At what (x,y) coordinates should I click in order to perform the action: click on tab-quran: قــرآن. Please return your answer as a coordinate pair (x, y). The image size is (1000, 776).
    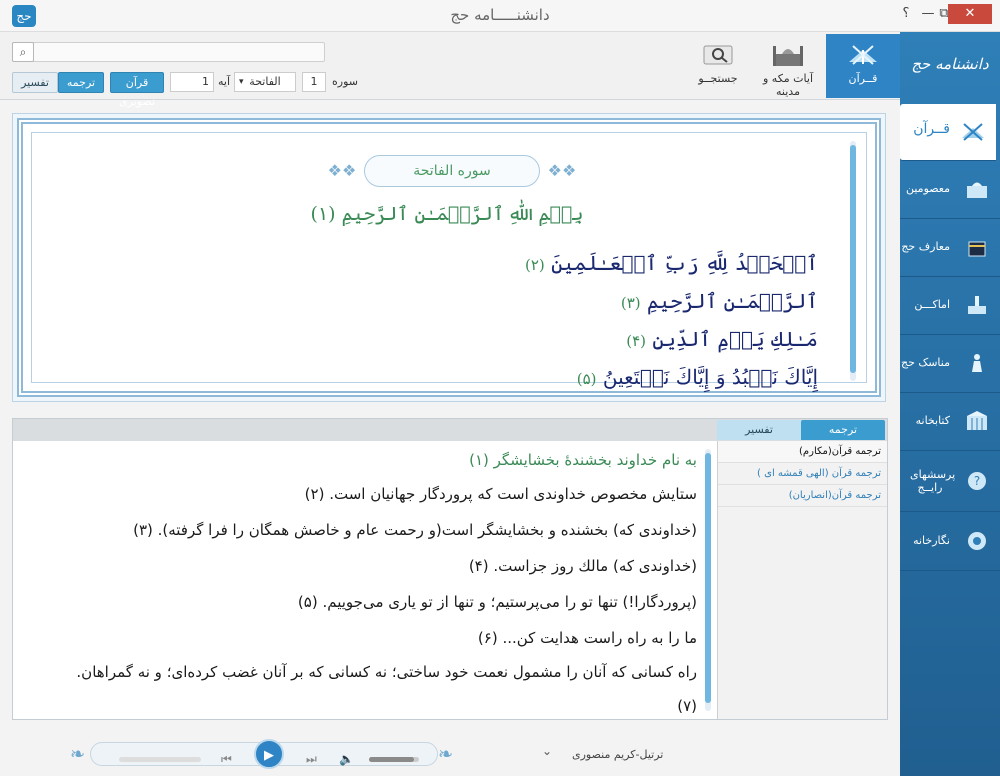
    Looking at the image, I should click on (863, 66).